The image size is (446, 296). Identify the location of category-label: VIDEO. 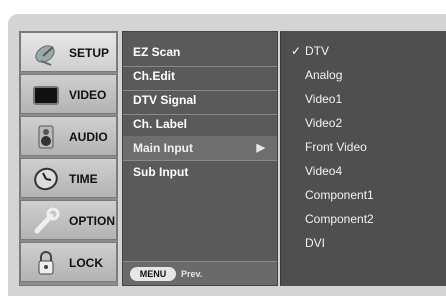
(88, 95).